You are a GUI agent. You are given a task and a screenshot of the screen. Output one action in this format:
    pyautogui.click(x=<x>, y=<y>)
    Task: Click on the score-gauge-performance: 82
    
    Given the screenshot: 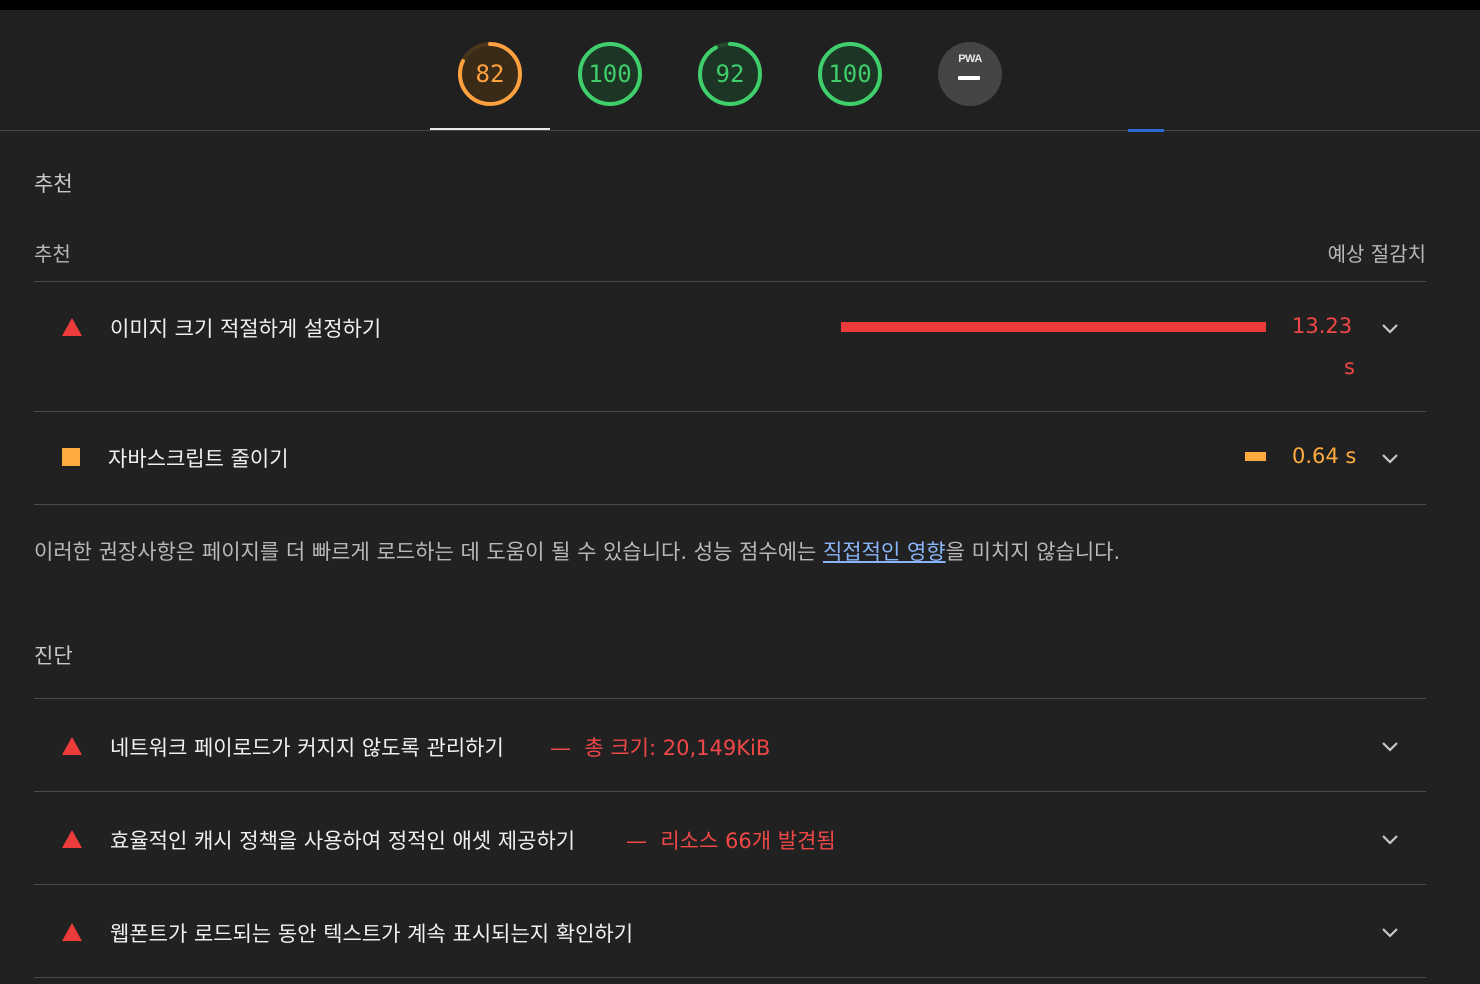 What is the action you would take?
    pyautogui.click(x=490, y=74)
    